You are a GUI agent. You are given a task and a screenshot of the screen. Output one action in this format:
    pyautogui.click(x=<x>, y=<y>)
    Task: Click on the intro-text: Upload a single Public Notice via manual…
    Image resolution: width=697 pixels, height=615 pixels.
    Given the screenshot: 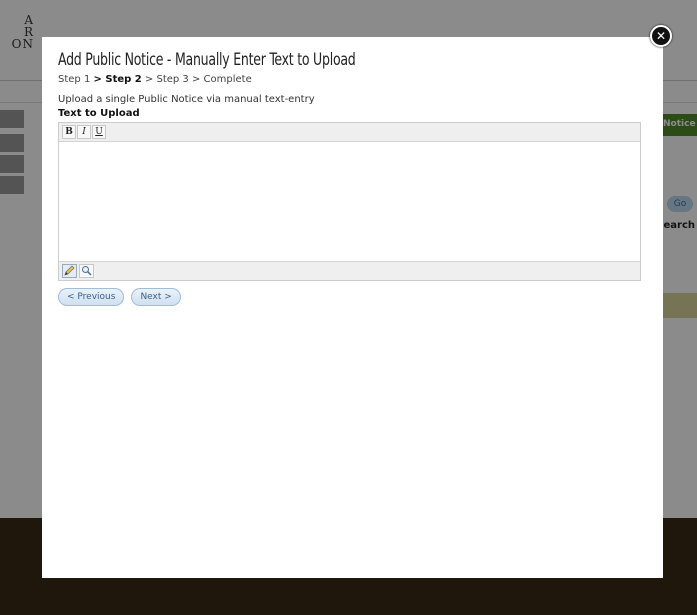 What is the action you would take?
    pyautogui.click(x=186, y=99)
    